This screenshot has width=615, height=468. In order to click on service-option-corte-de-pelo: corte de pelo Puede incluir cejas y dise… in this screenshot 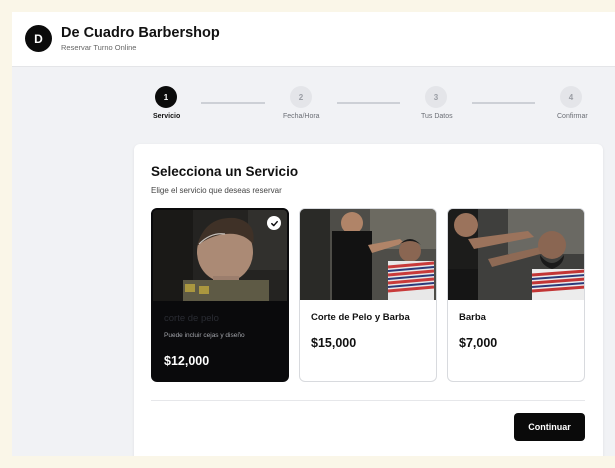, I will do `click(220, 295)`.